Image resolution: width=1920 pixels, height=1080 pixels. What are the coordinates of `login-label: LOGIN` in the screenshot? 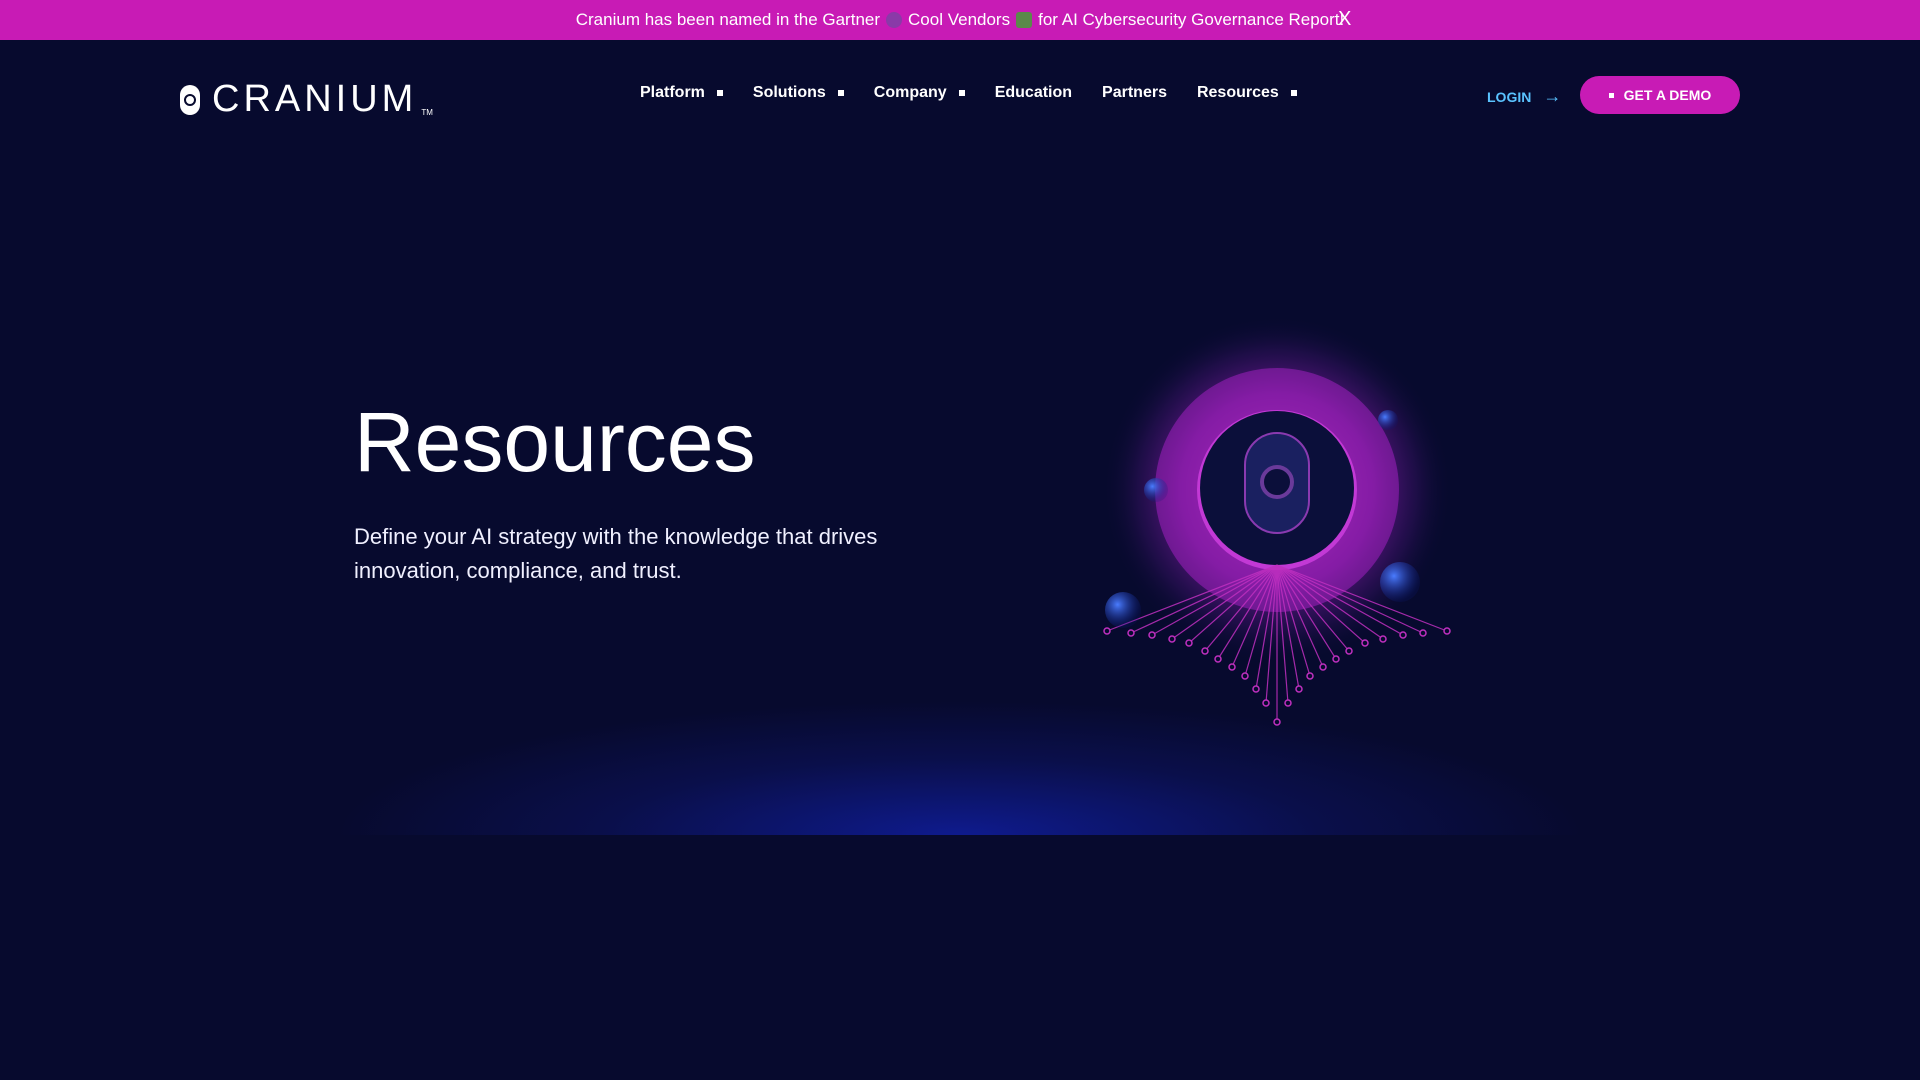 It's located at (1509, 96).